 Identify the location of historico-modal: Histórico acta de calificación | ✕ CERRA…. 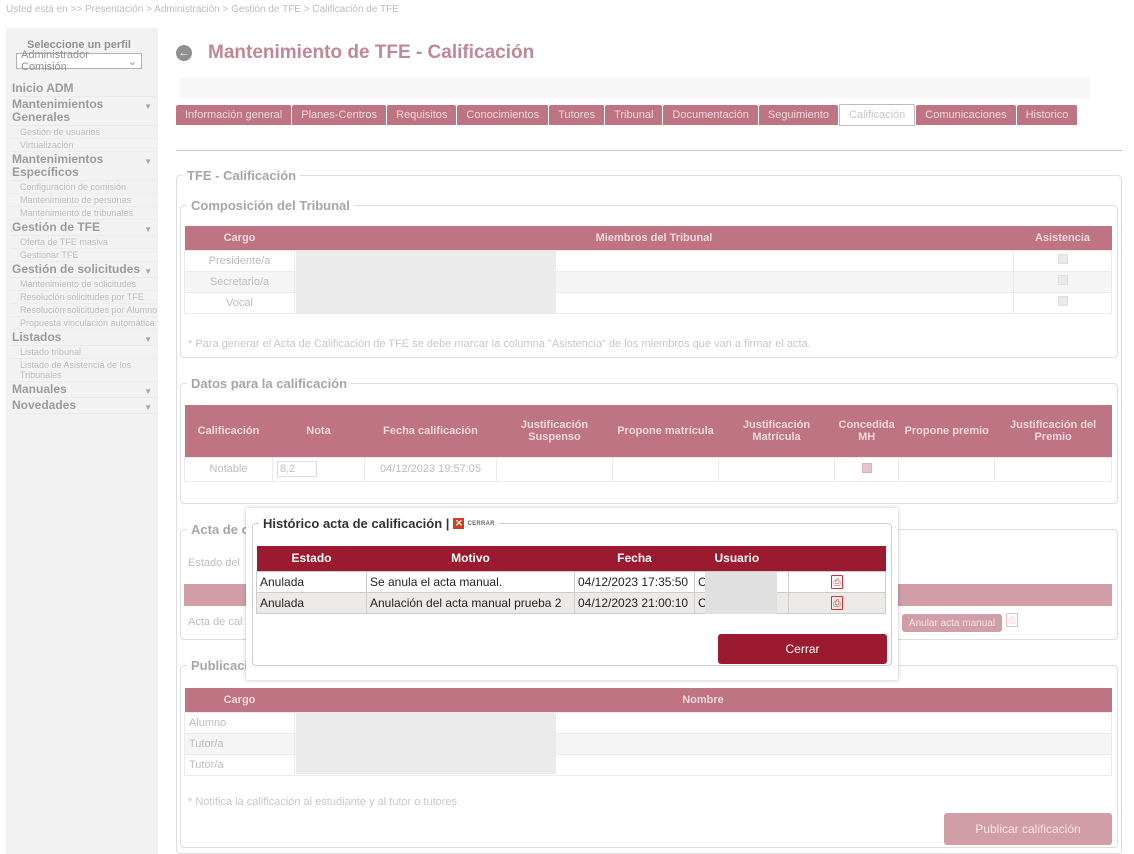
(572, 594).